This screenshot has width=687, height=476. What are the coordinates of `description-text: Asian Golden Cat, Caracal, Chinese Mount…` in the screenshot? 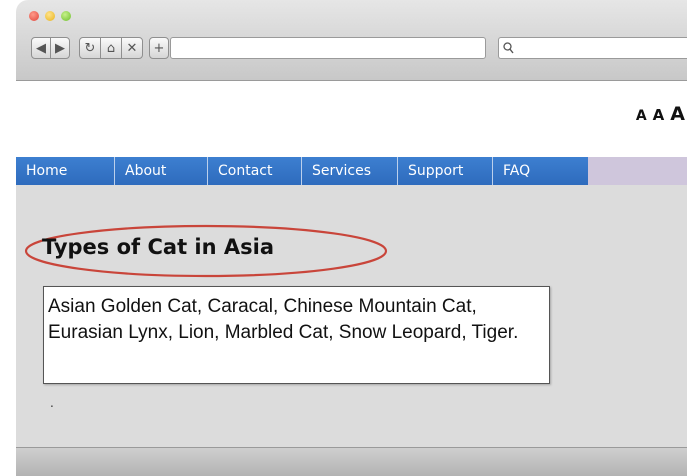 It's located at (283, 319).